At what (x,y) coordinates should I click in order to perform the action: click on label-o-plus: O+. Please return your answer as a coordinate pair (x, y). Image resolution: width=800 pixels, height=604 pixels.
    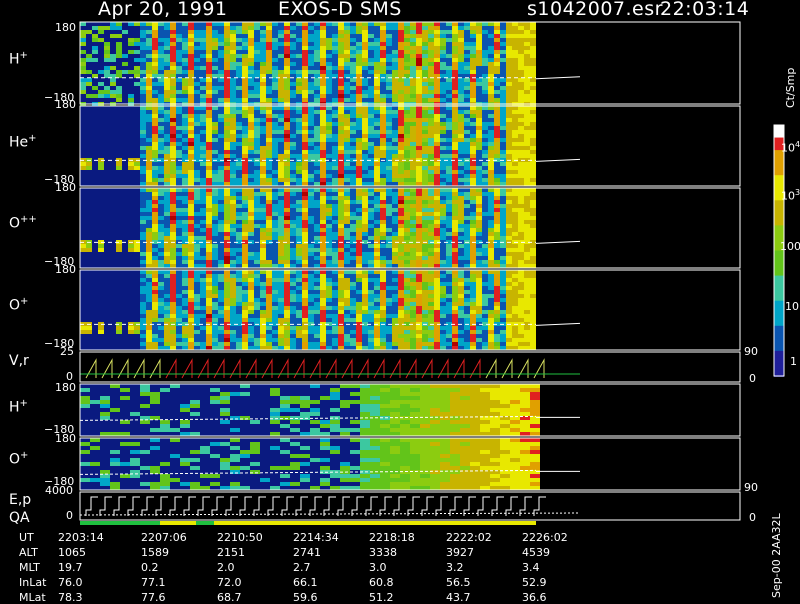
    Looking at the image, I should click on (18, 305).